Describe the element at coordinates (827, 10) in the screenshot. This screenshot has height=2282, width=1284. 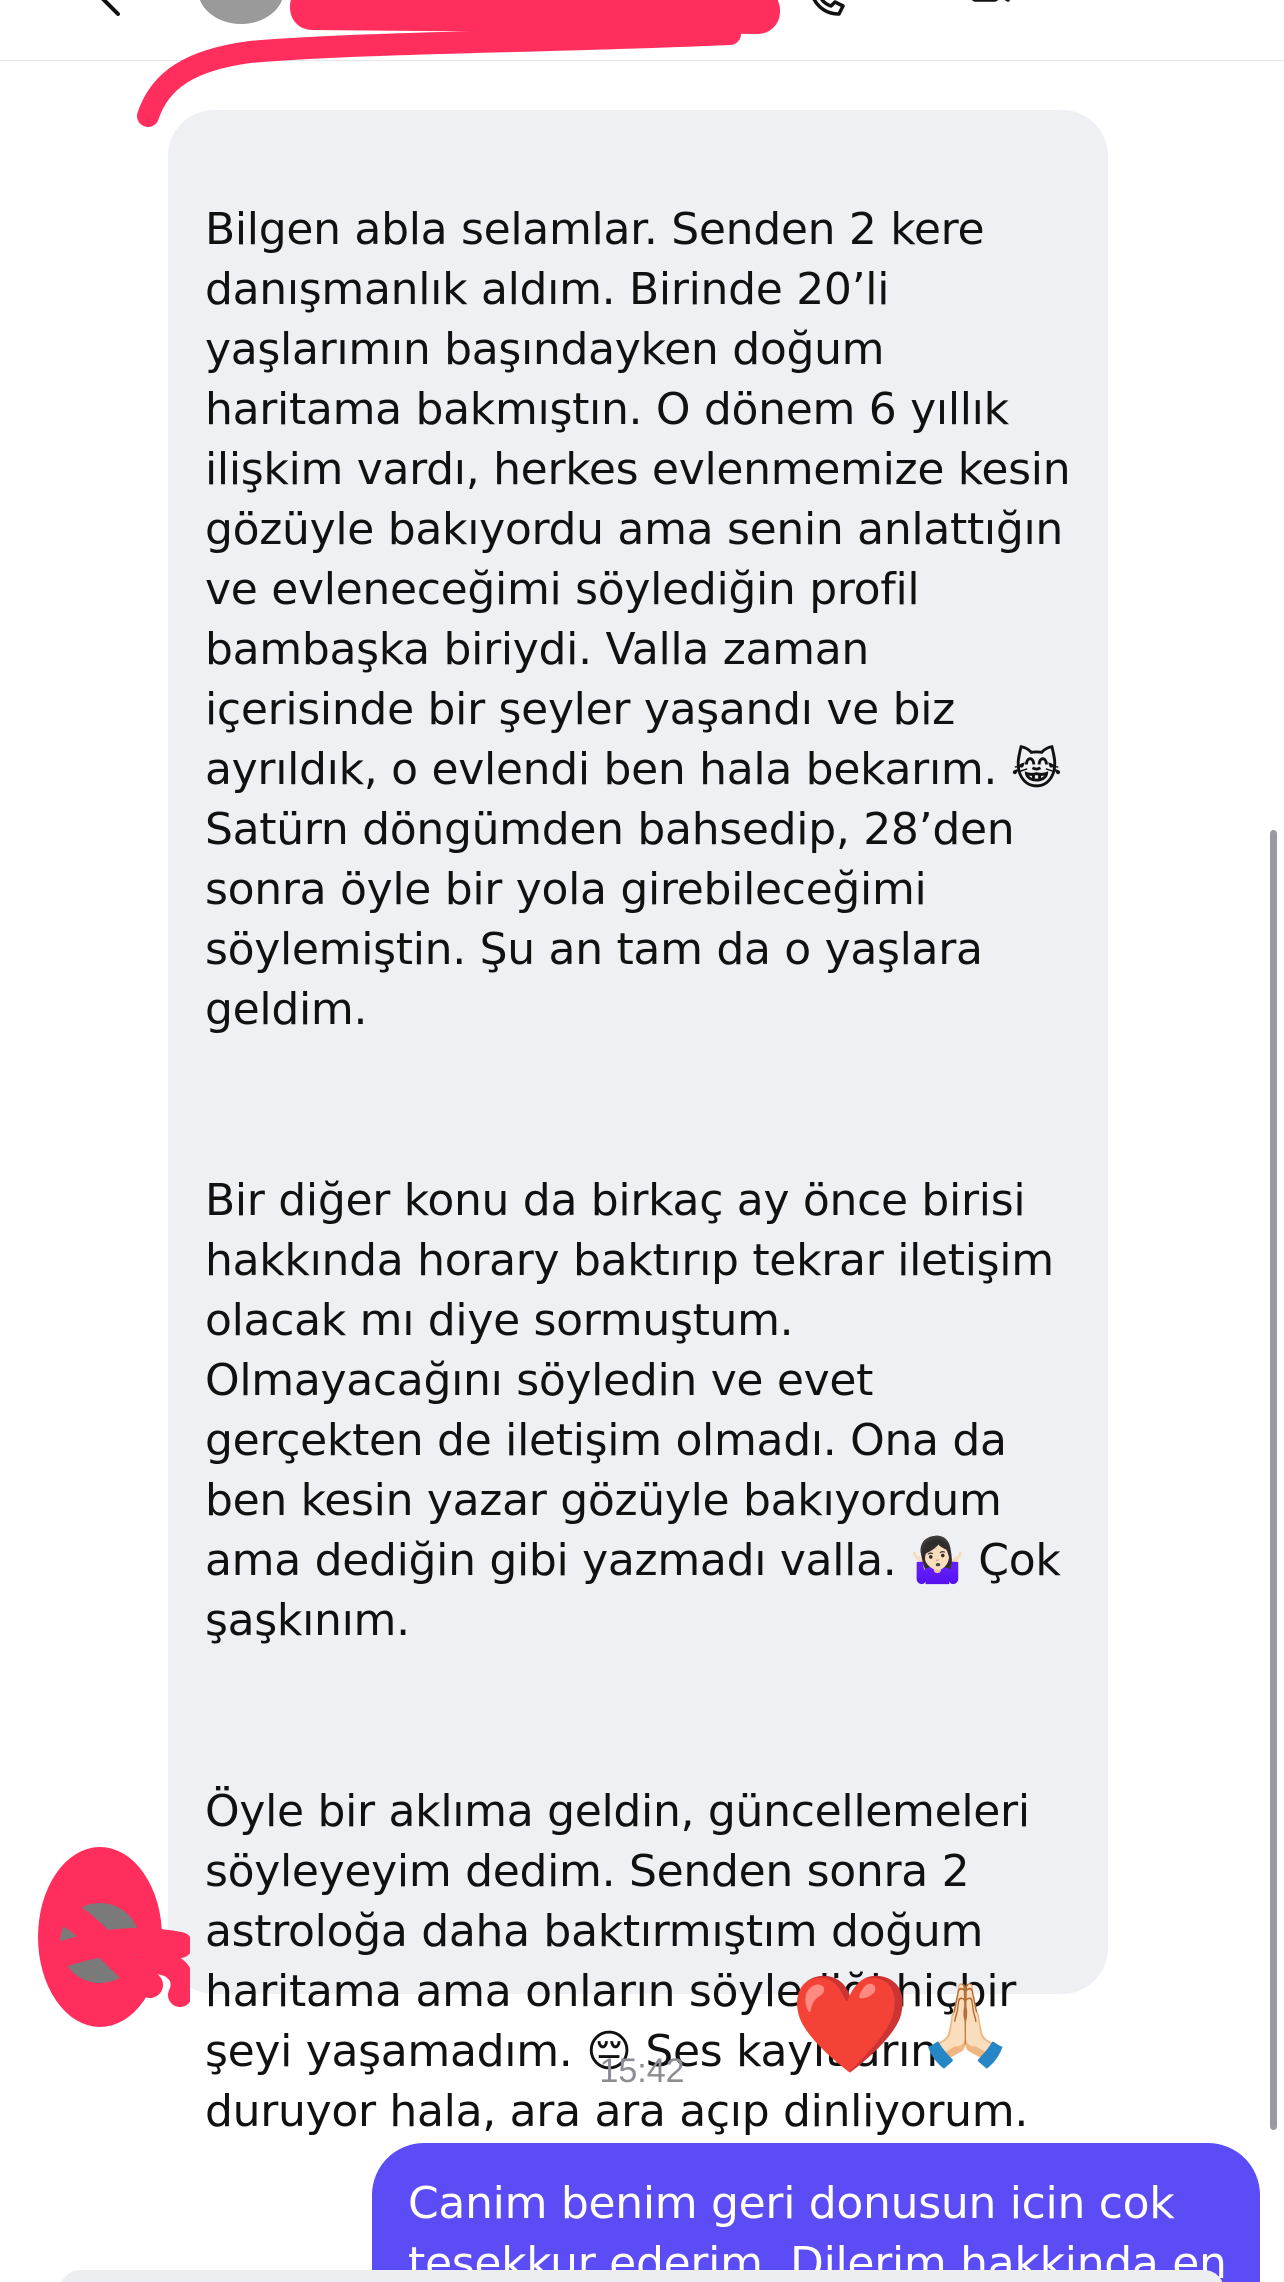
I see `phone-icon` at that location.